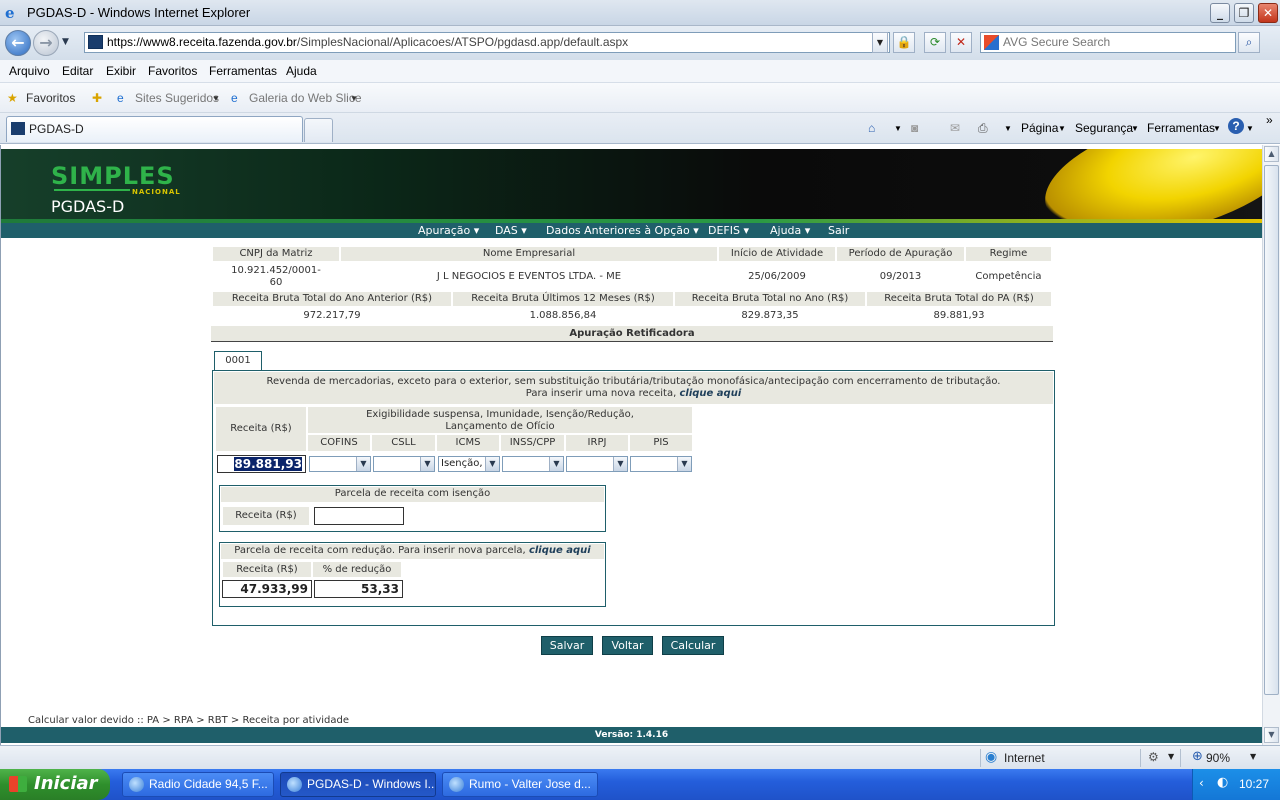 This screenshot has height=800, width=1280. What do you see at coordinates (627, 645) in the screenshot?
I see `back-form-button: Voltar` at bounding box center [627, 645].